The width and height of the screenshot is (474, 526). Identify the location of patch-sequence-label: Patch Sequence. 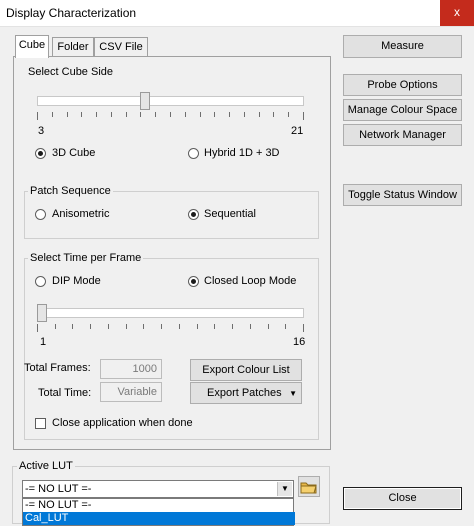
(70, 191).